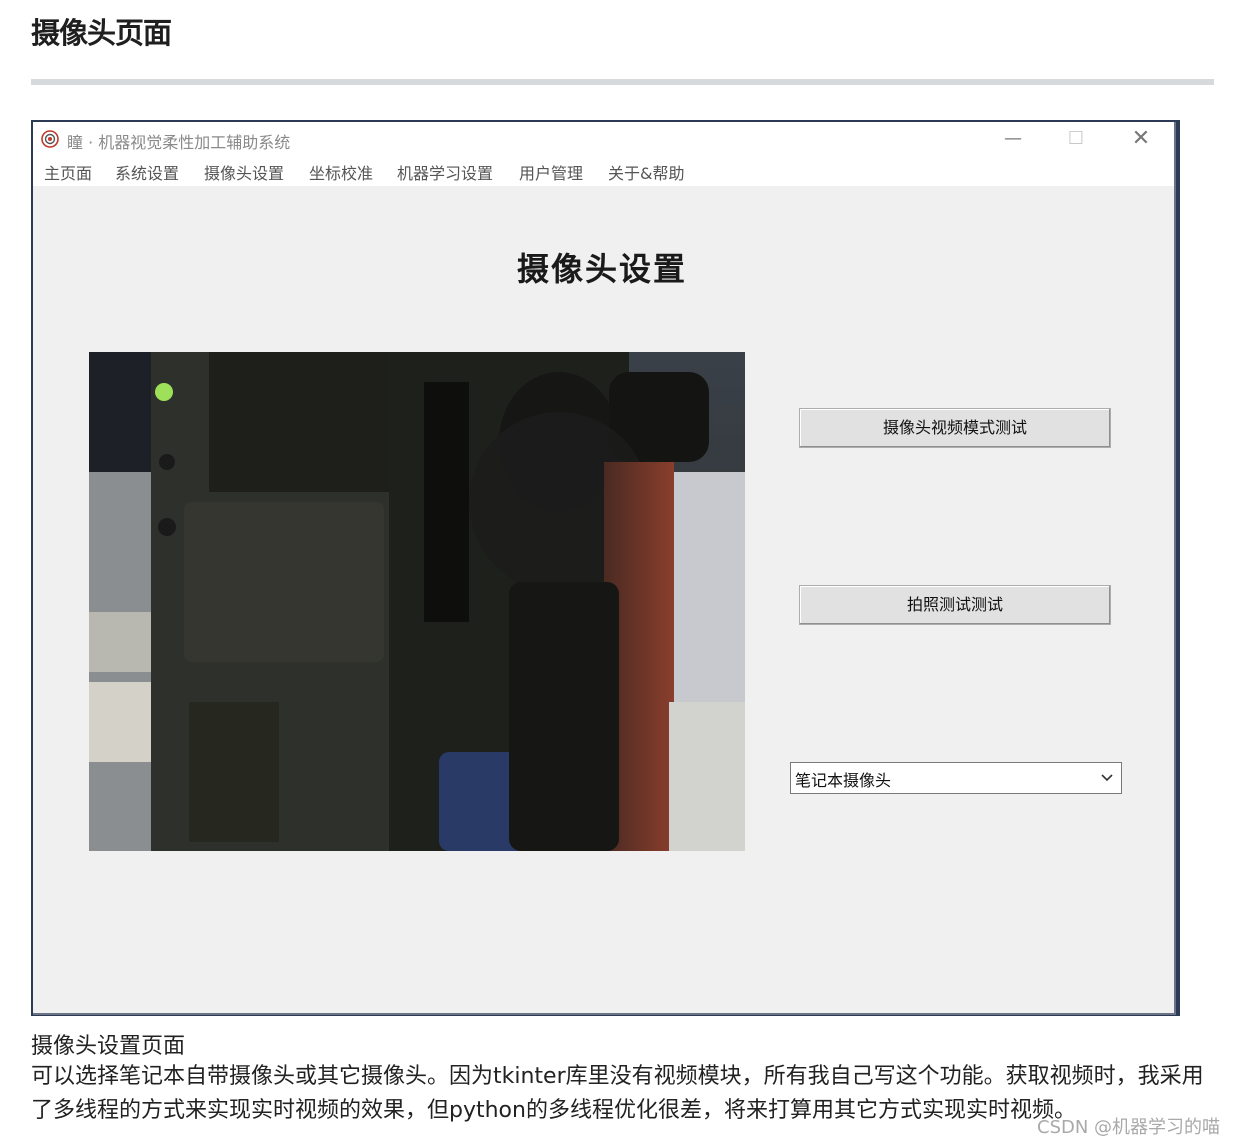 This screenshot has height=1144, width=1243. What do you see at coordinates (68, 172) in the screenshot?
I see `menu-home: 主页面` at bounding box center [68, 172].